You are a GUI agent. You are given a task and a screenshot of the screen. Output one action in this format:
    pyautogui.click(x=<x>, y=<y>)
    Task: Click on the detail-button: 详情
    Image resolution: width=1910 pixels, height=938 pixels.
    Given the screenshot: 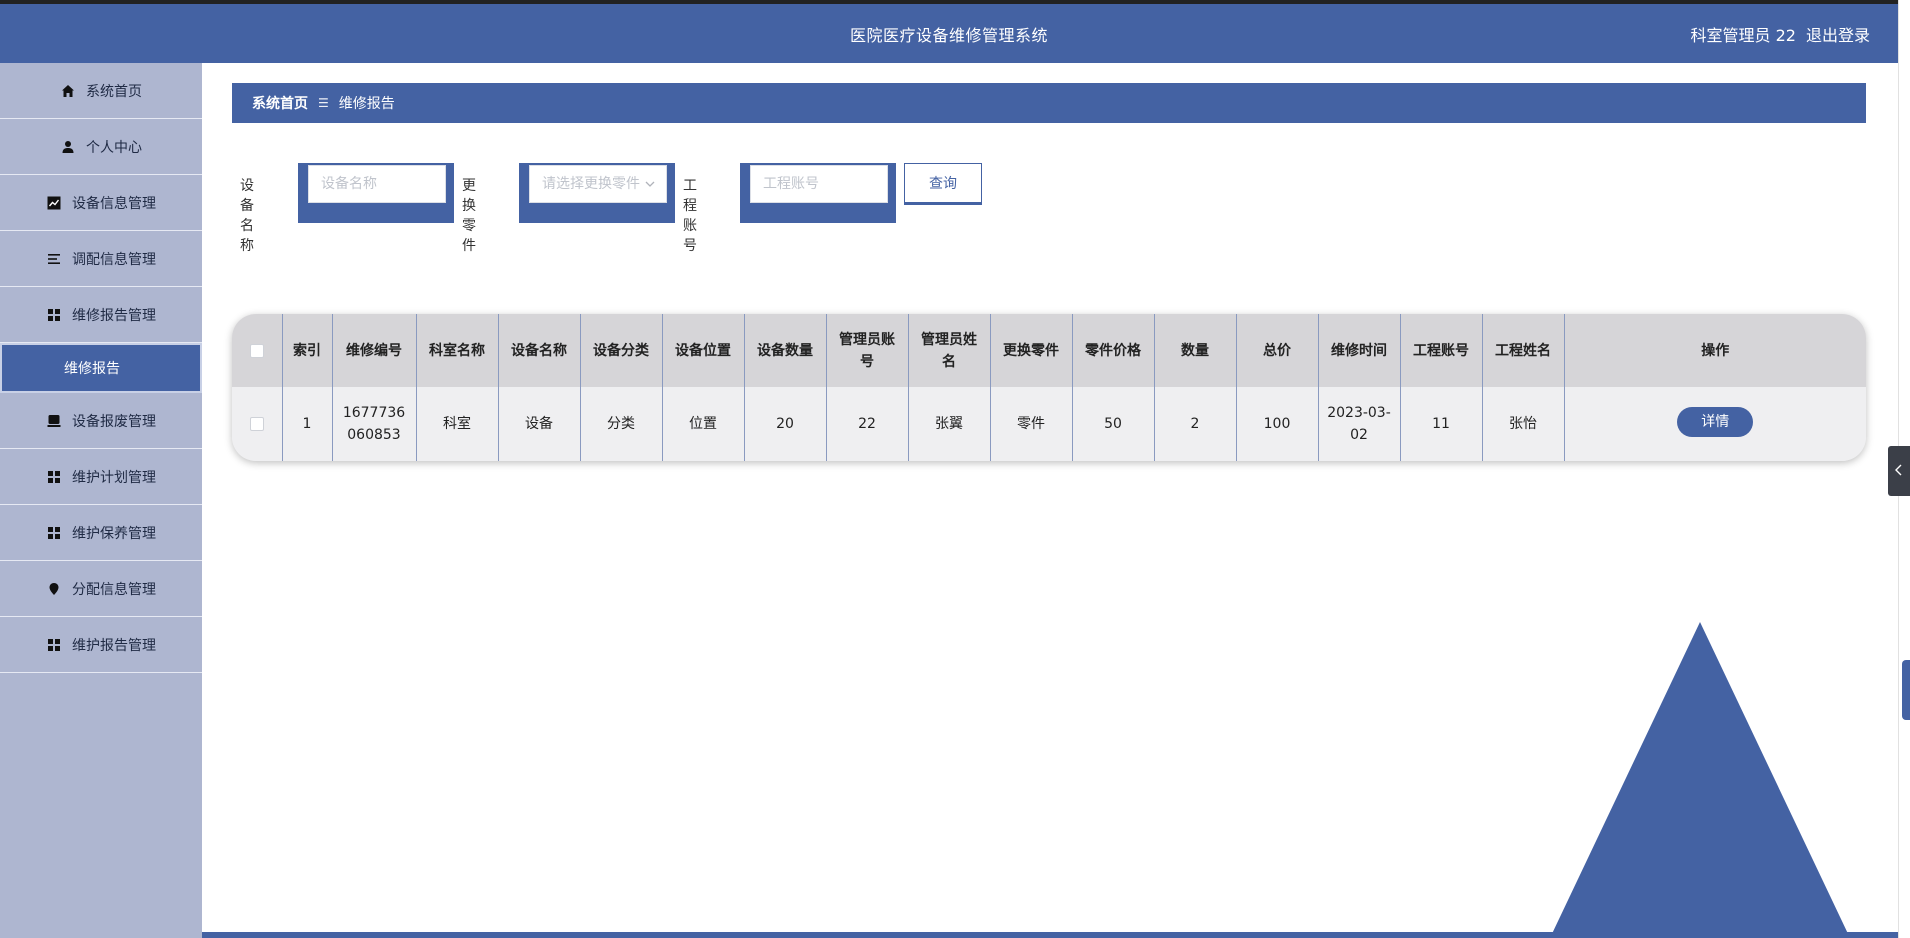 What is the action you would take?
    pyautogui.click(x=1715, y=422)
    